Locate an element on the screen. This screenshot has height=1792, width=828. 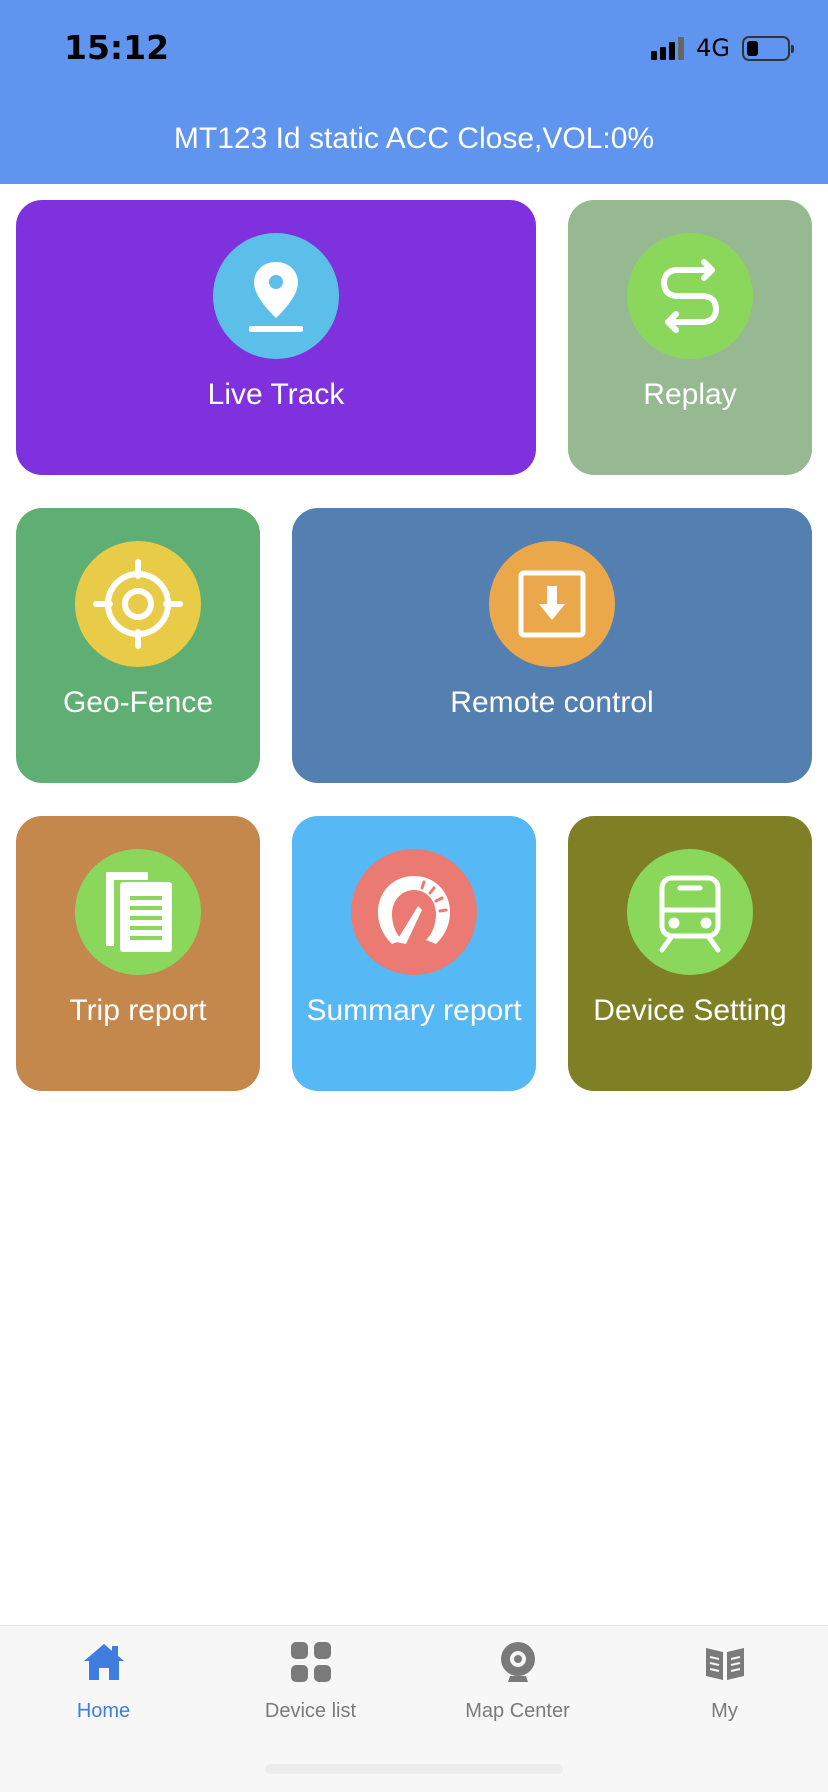
remote-control-tile: Remote control is located at coordinates (552, 645).